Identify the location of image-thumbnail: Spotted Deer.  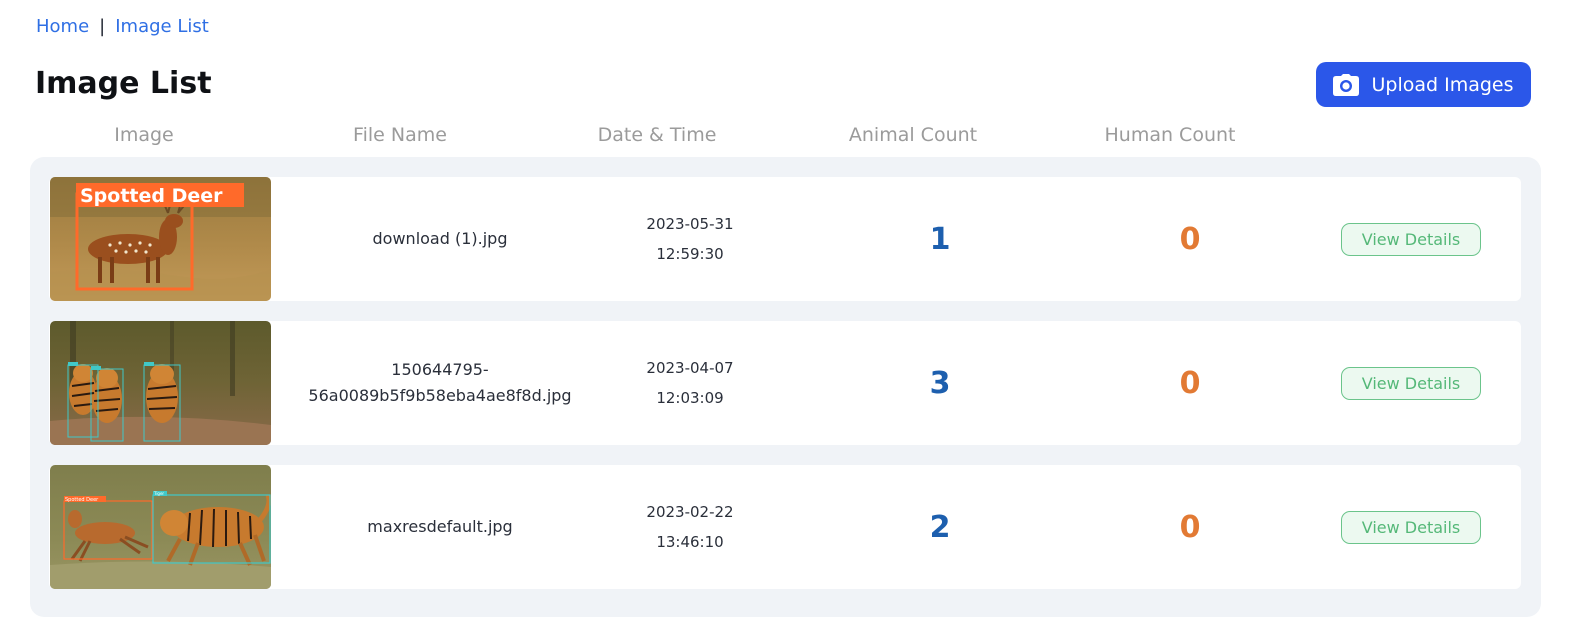
(160, 239).